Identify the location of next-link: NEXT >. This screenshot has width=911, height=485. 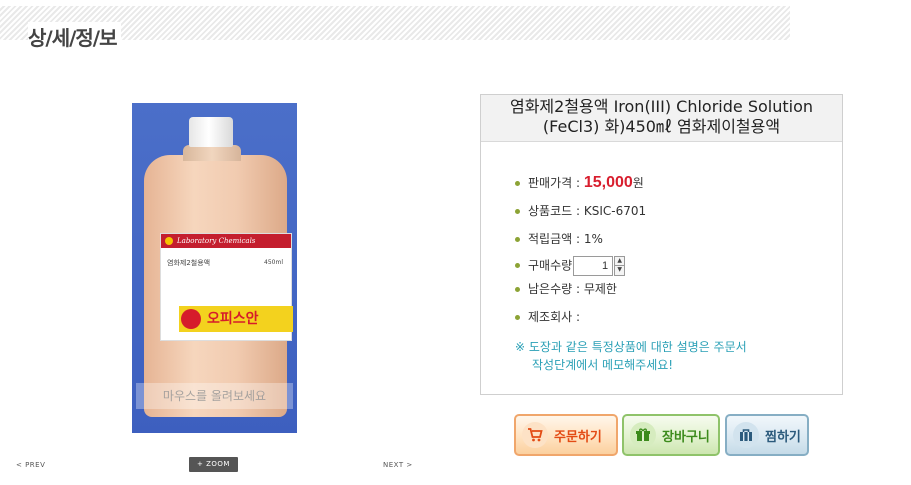
(398, 465).